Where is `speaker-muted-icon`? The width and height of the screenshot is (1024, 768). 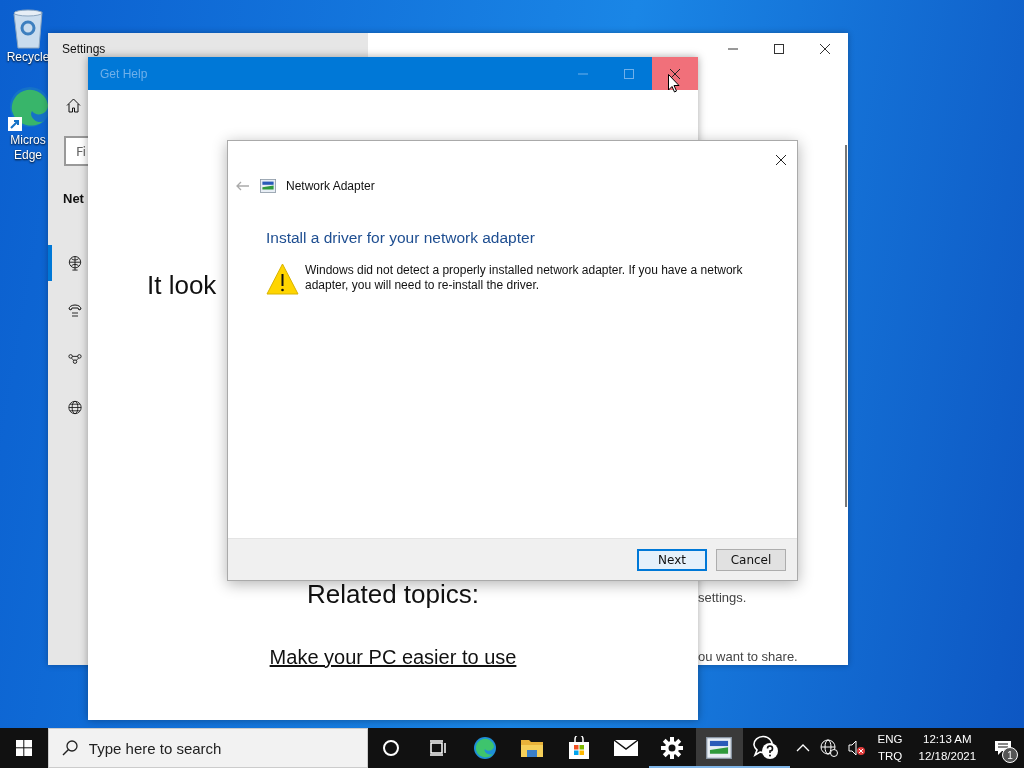 speaker-muted-icon is located at coordinates (856, 748).